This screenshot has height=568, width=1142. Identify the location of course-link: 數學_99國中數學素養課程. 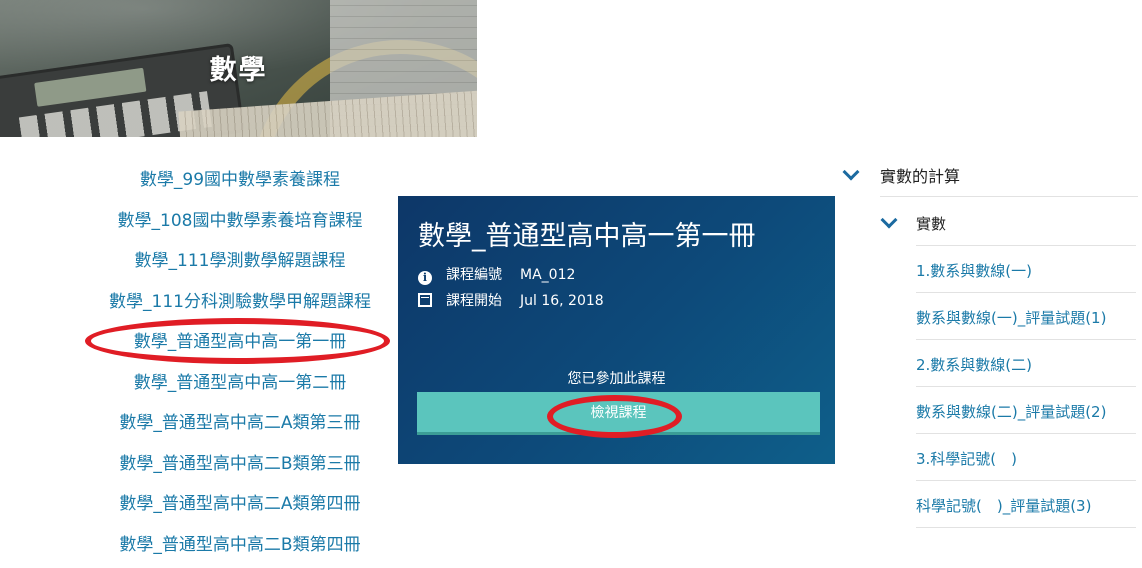
(240, 183).